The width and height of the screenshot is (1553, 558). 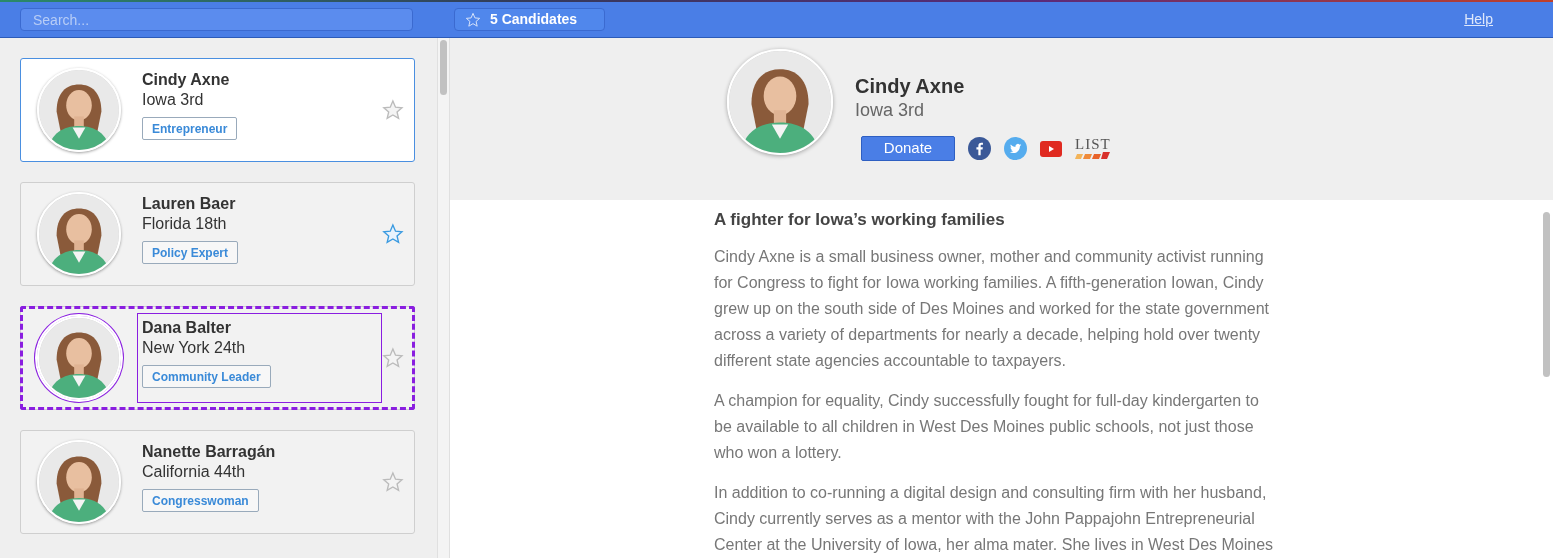 What do you see at coordinates (992, 309) in the screenshot?
I see `article-paragraph: Cindy Axne is a small business owner, mother and community activist running for Congress to fight for Iowa working families. A fifth-generation Iowan, Cindy grew up on the south side of Des Moines and worked for the state government across a variety of departments for nearly a decade, helping hold over twenty different state agencies accountable to taxpayers.` at bounding box center [992, 309].